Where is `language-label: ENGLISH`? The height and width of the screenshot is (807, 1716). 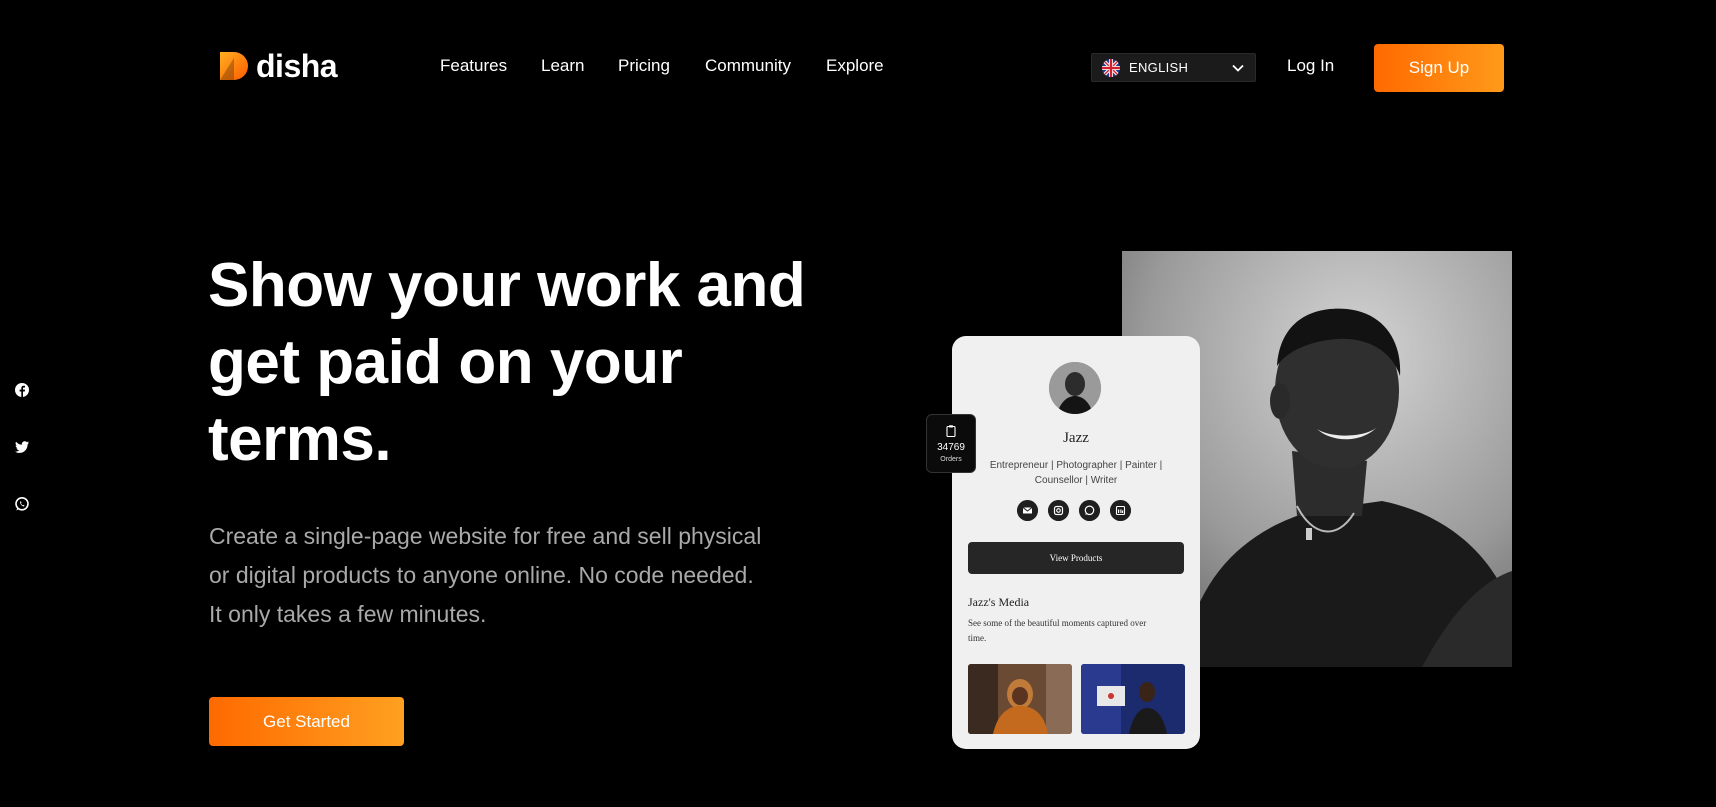
language-label: ENGLISH is located at coordinates (1159, 67).